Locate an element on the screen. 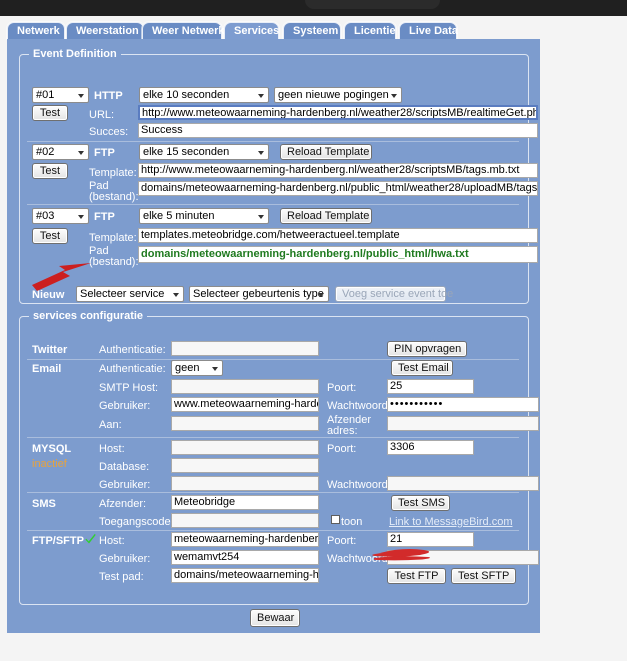  event-success-input-1: Success is located at coordinates (338, 130).